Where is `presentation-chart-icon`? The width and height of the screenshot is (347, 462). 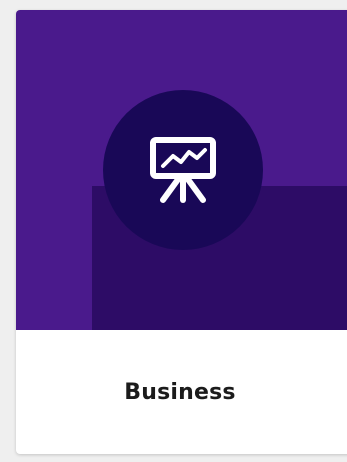
presentation-chart-icon is located at coordinates (183, 170).